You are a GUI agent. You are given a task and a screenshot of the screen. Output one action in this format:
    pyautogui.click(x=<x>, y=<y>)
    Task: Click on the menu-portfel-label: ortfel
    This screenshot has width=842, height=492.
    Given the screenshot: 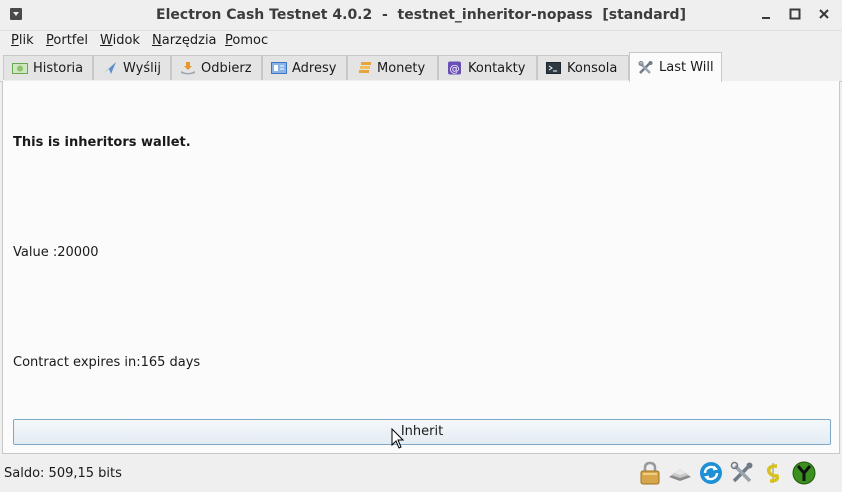 What is the action you would take?
    pyautogui.click(x=70, y=40)
    